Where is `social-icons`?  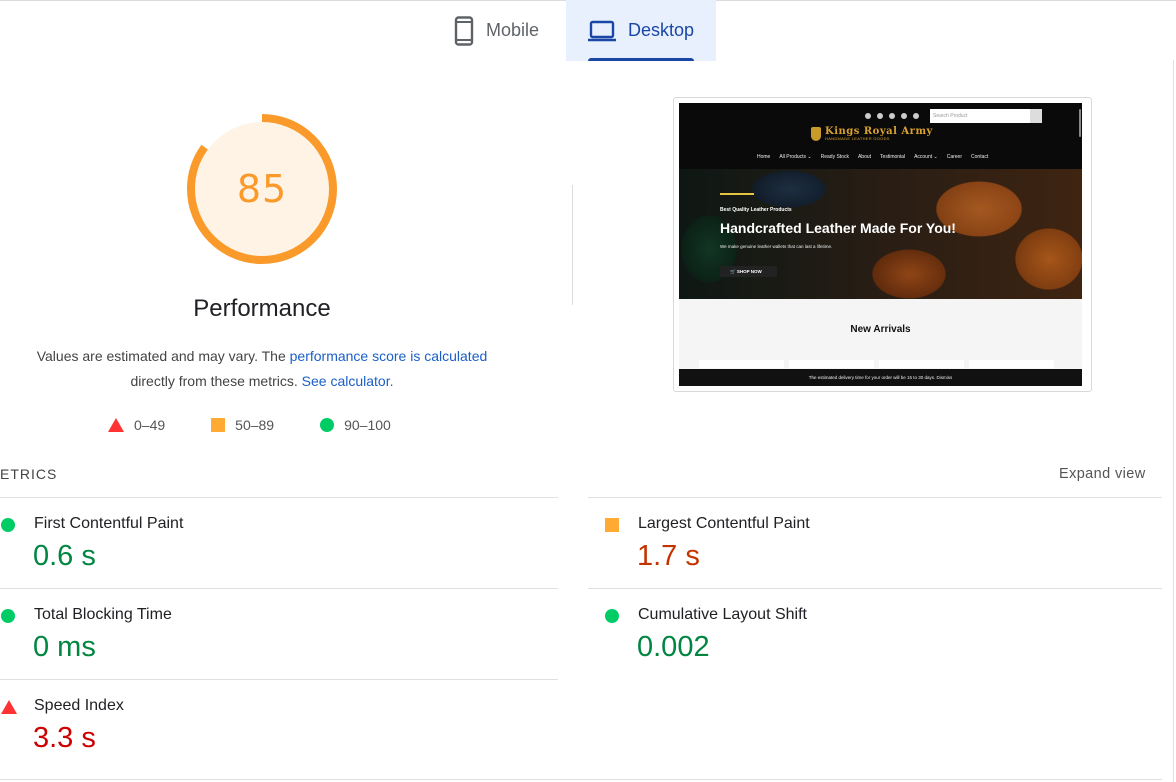 social-icons is located at coordinates (892, 116).